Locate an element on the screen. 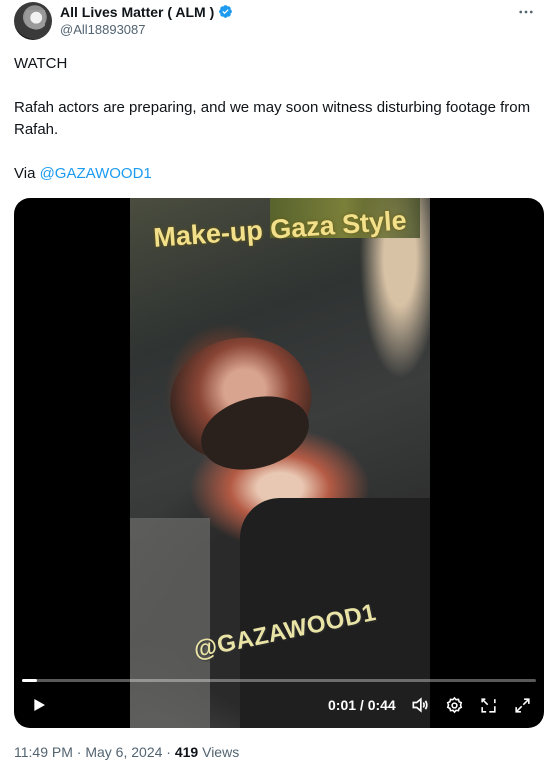  more-options-button is located at coordinates (526, 12).